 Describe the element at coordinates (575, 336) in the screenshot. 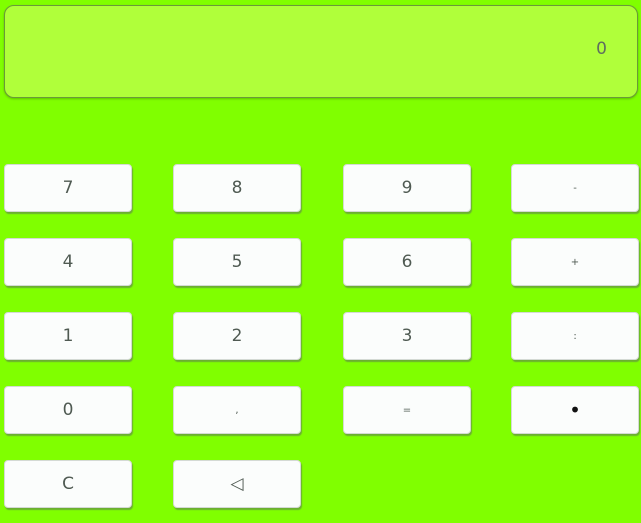

I see `key-divide: :` at that location.